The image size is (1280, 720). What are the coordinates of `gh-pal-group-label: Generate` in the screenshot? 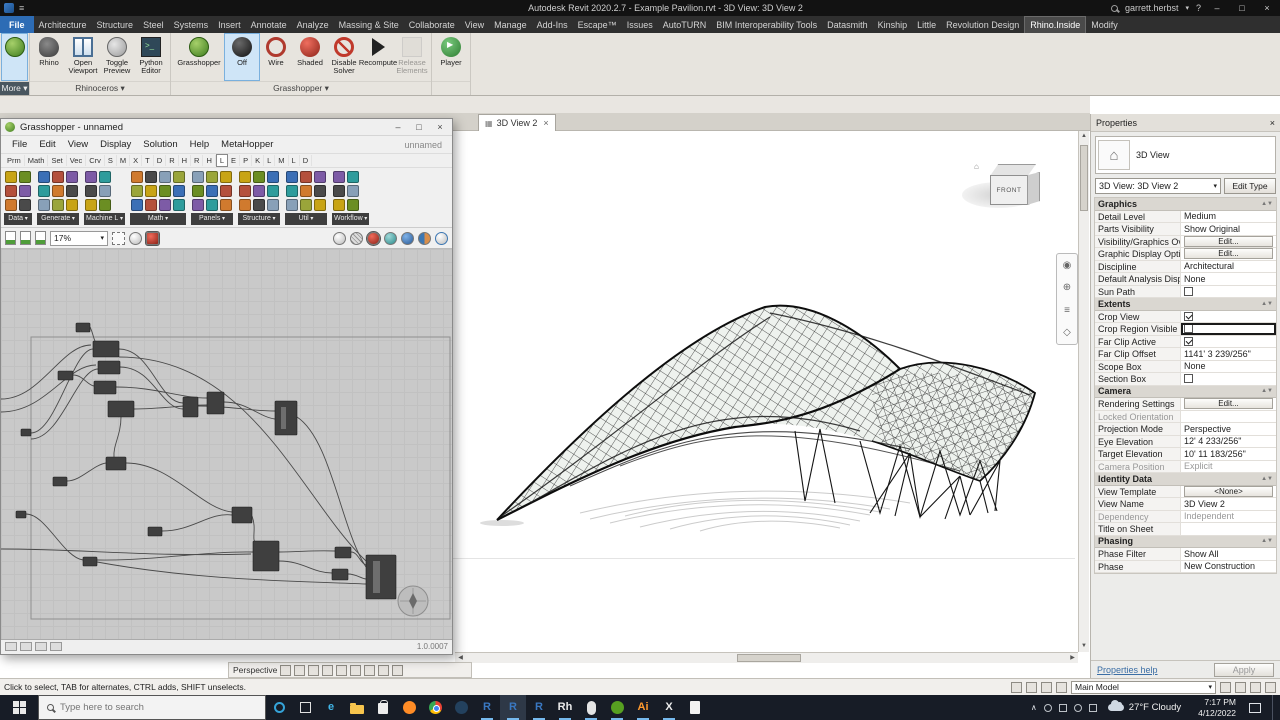 It's located at (58, 219).